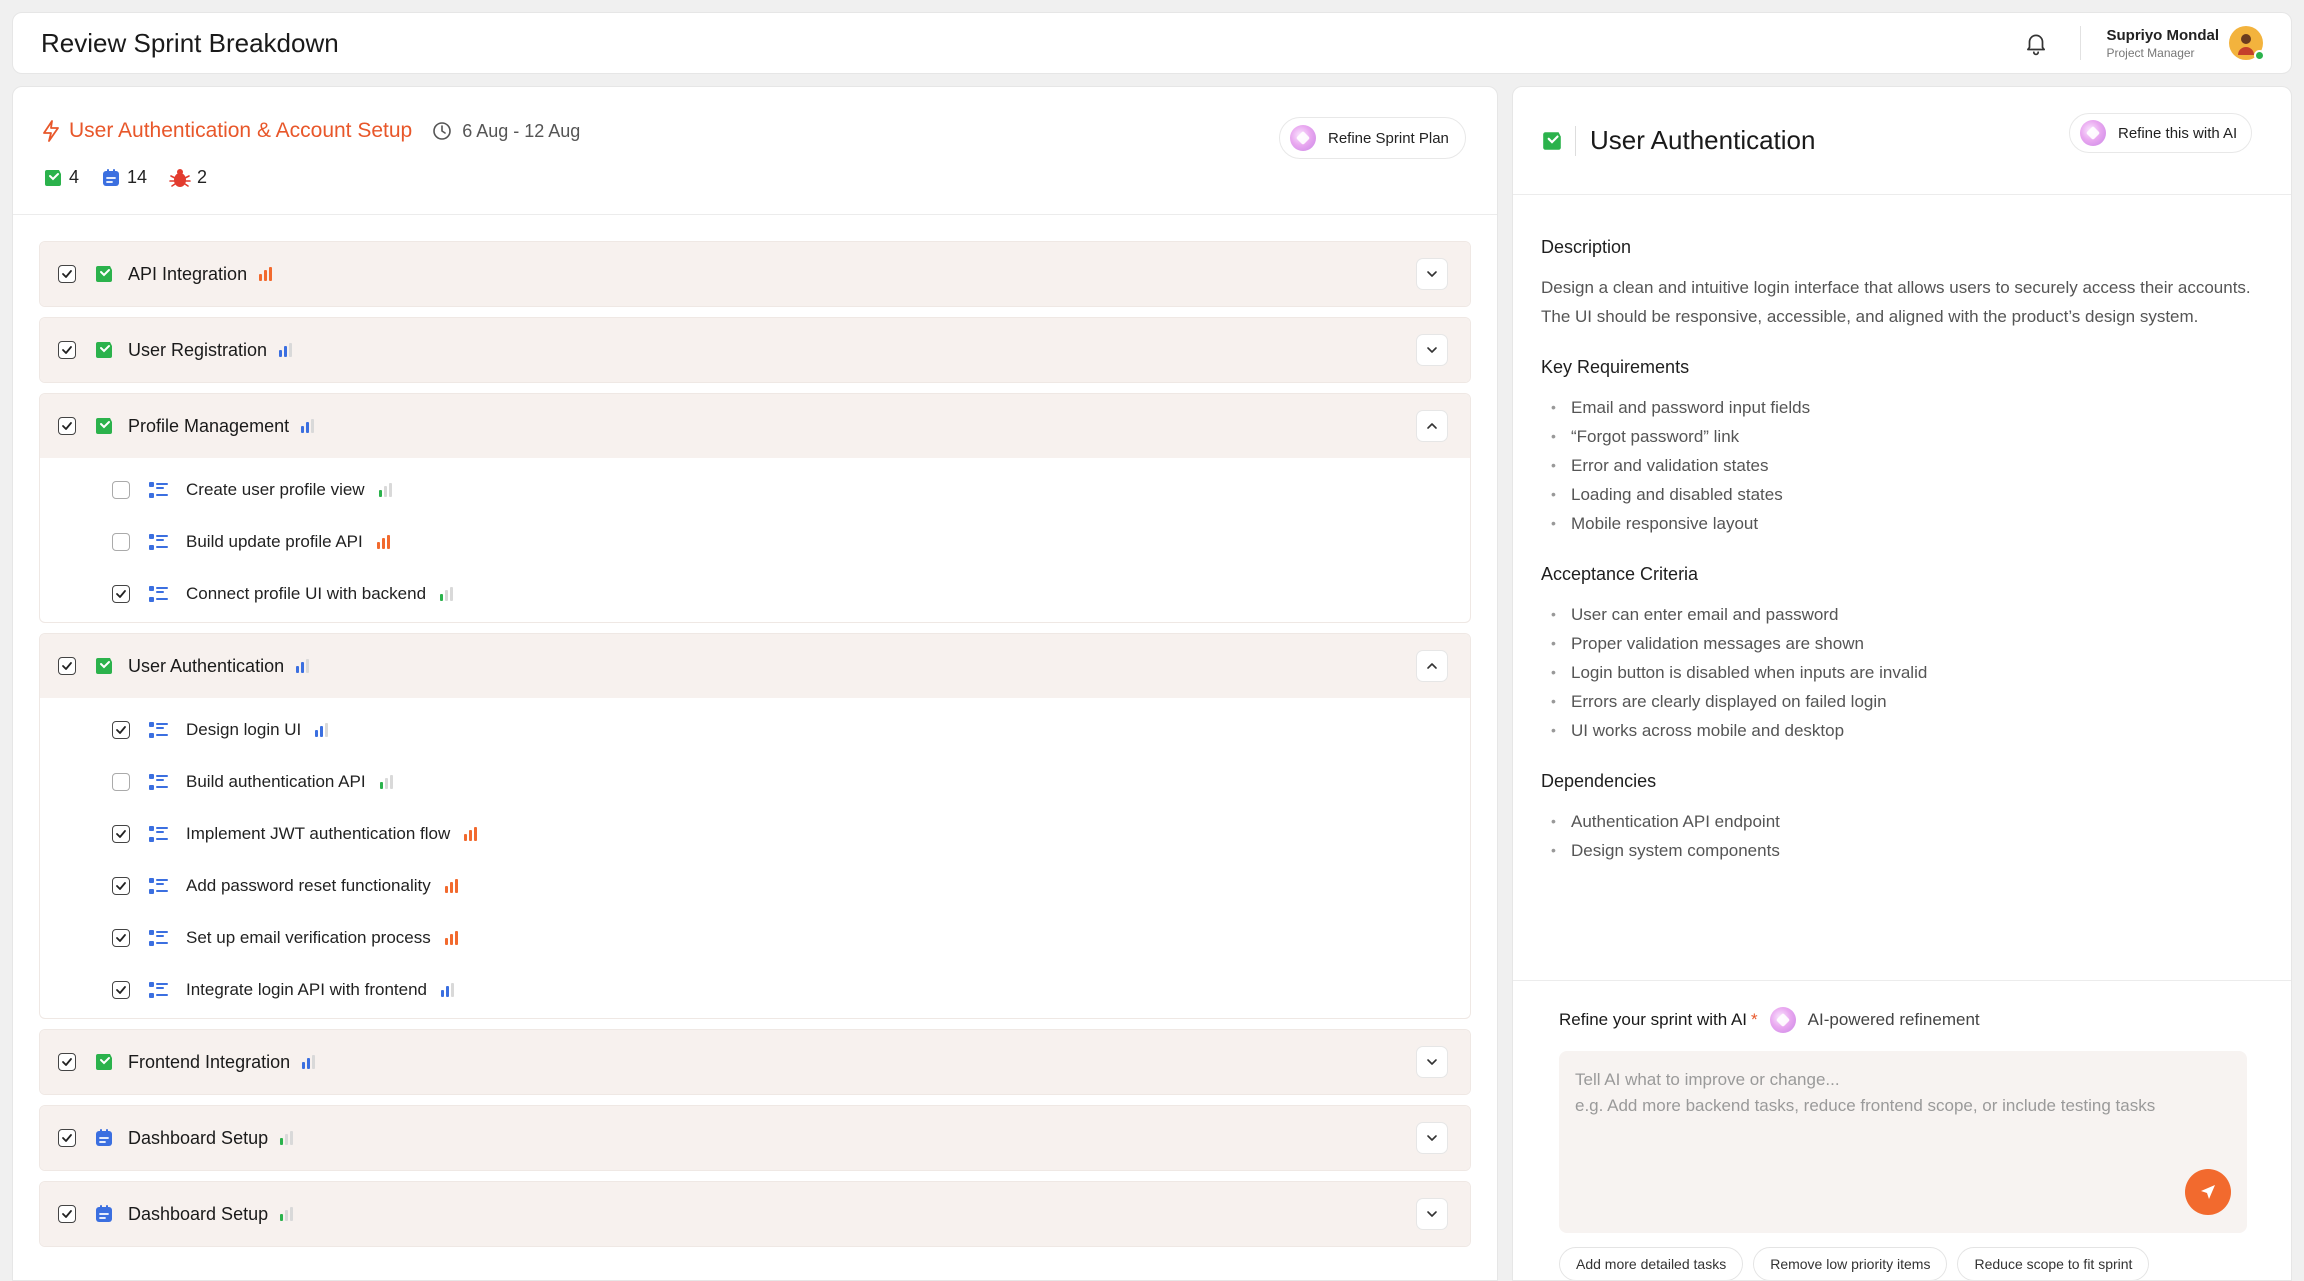 Image resolution: width=2304 pixels, height=1281 pixels. What do you see at coordinates (755, 350) in the screenshot?
I see `story-header: User Registration` at bounding box center [755, 350].